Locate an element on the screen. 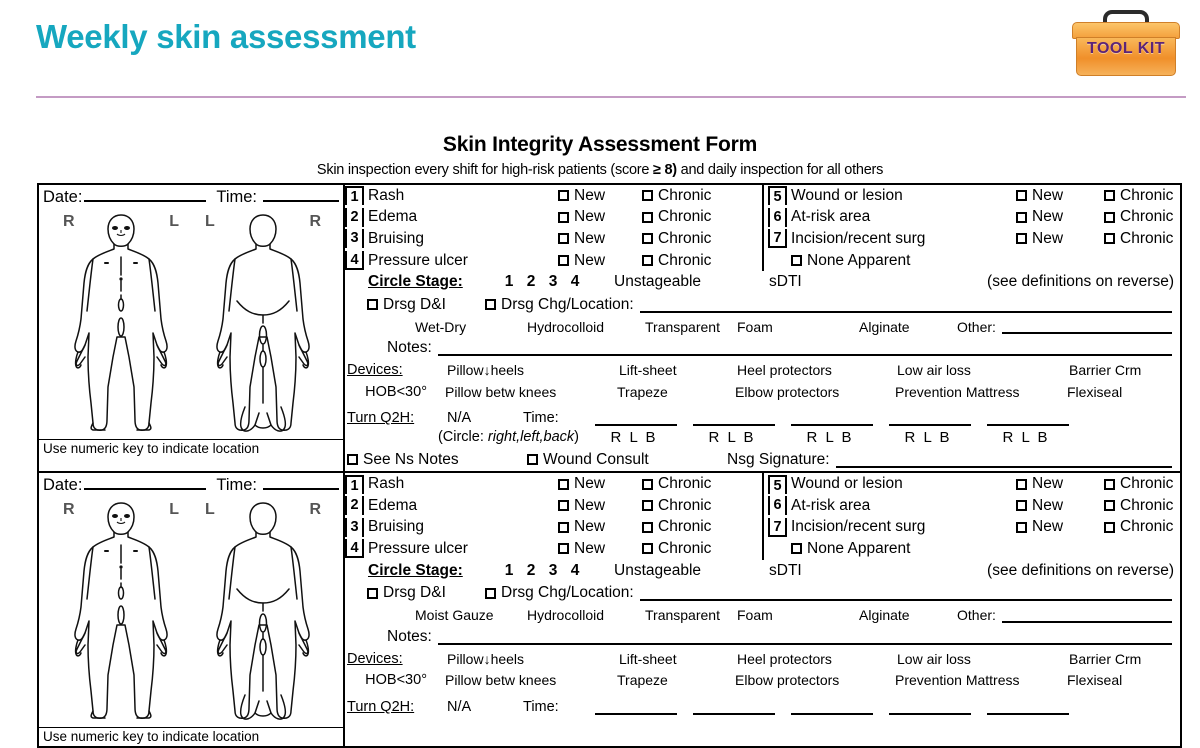 Image resolution: width=1200 pixels, height=748 pixels. device-trapeze-2: Trapeze is located at coordinates (676, 680).